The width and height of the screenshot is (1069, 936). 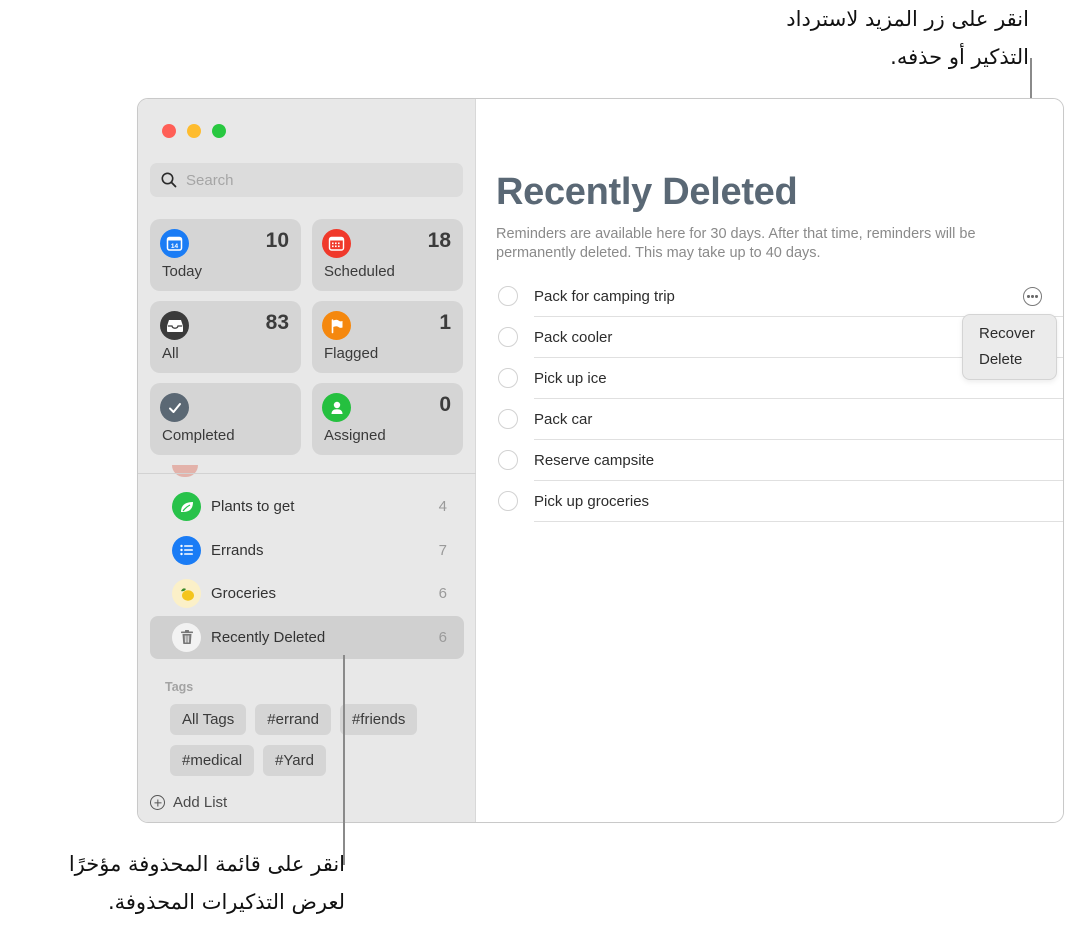 What do you see at coordinates (186, 594) in the screenshot?
I see `lemon-icon` at bounding box center [186, 594].